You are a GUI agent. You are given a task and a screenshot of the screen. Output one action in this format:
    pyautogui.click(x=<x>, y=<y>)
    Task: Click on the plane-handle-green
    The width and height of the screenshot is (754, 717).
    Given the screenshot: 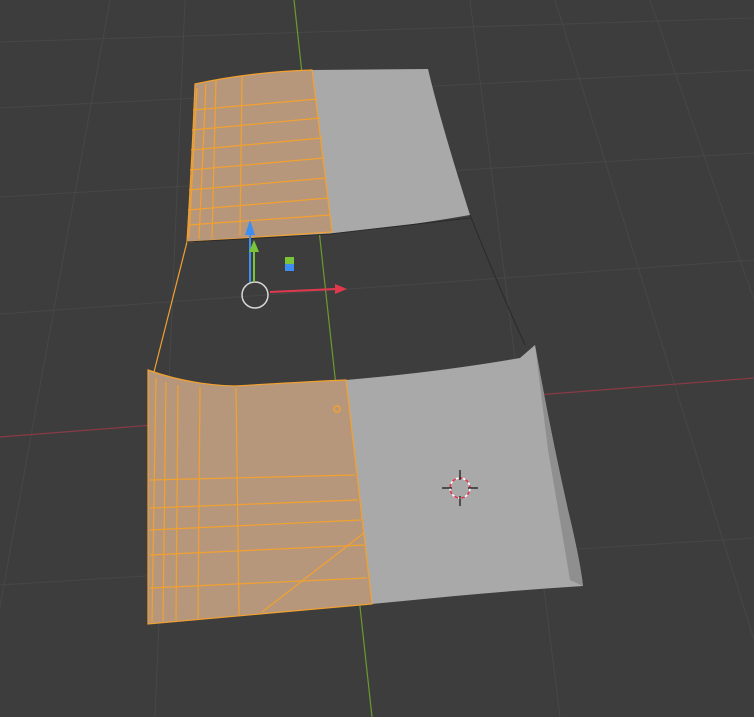 What is the action you would take?
    pyautogui.click(x=289, y=260)
    